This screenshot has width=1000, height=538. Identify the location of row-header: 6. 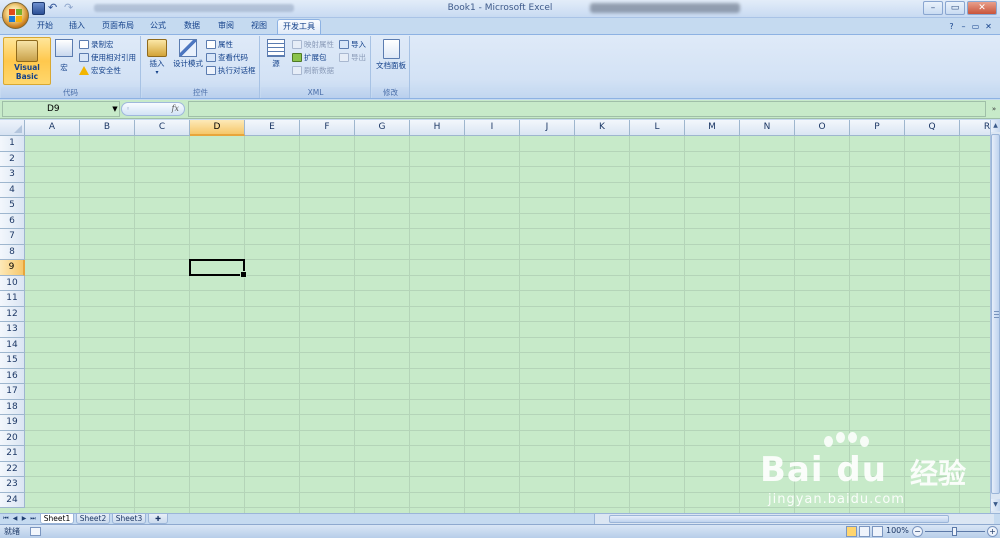
(12, 221).